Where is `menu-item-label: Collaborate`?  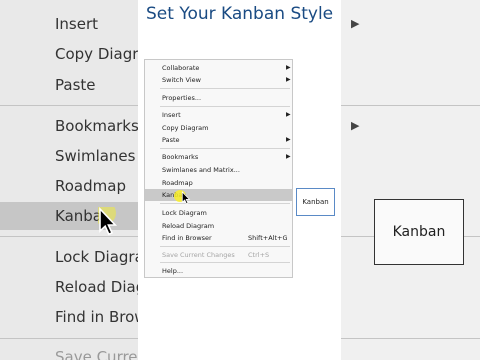
menu-item-label: Collaborate is located at coordinates (181, 68).